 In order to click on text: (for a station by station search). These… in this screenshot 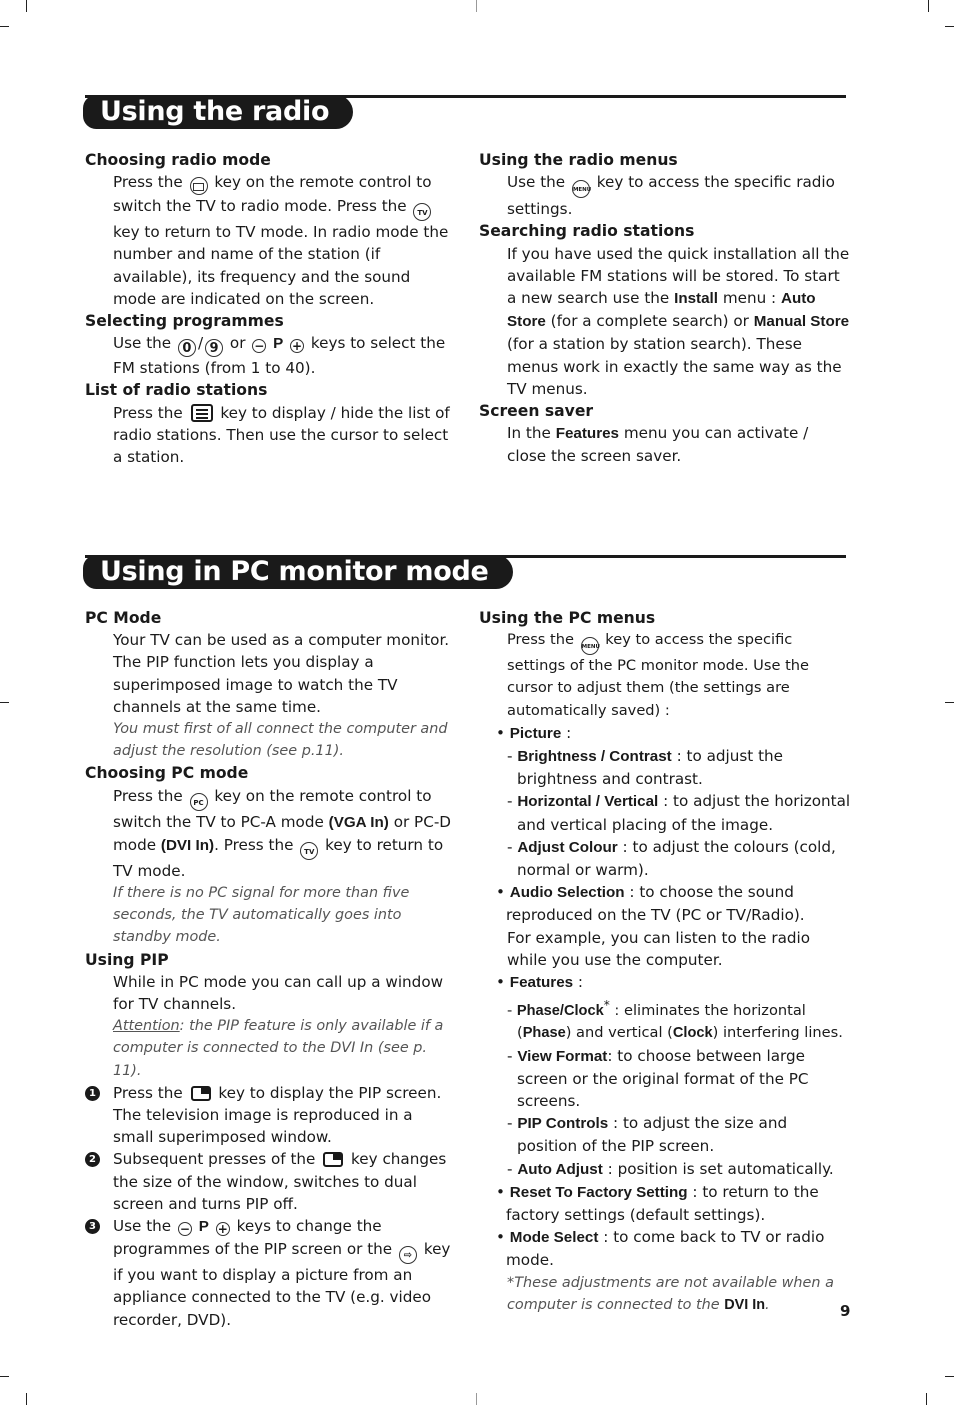, I will do `click(674, 366)`.